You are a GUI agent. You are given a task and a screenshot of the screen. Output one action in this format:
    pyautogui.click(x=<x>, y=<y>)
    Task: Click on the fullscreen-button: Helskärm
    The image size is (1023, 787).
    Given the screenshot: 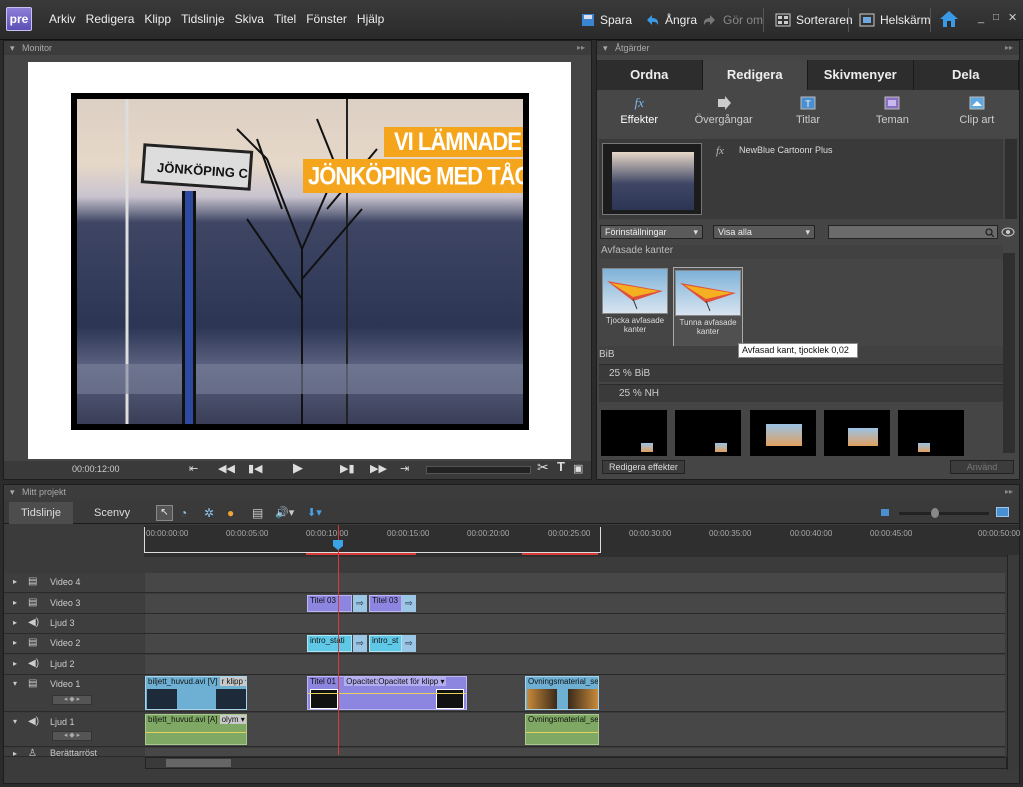 What is the action you would take?
    pyautogui.click(x=895, y=20)
    